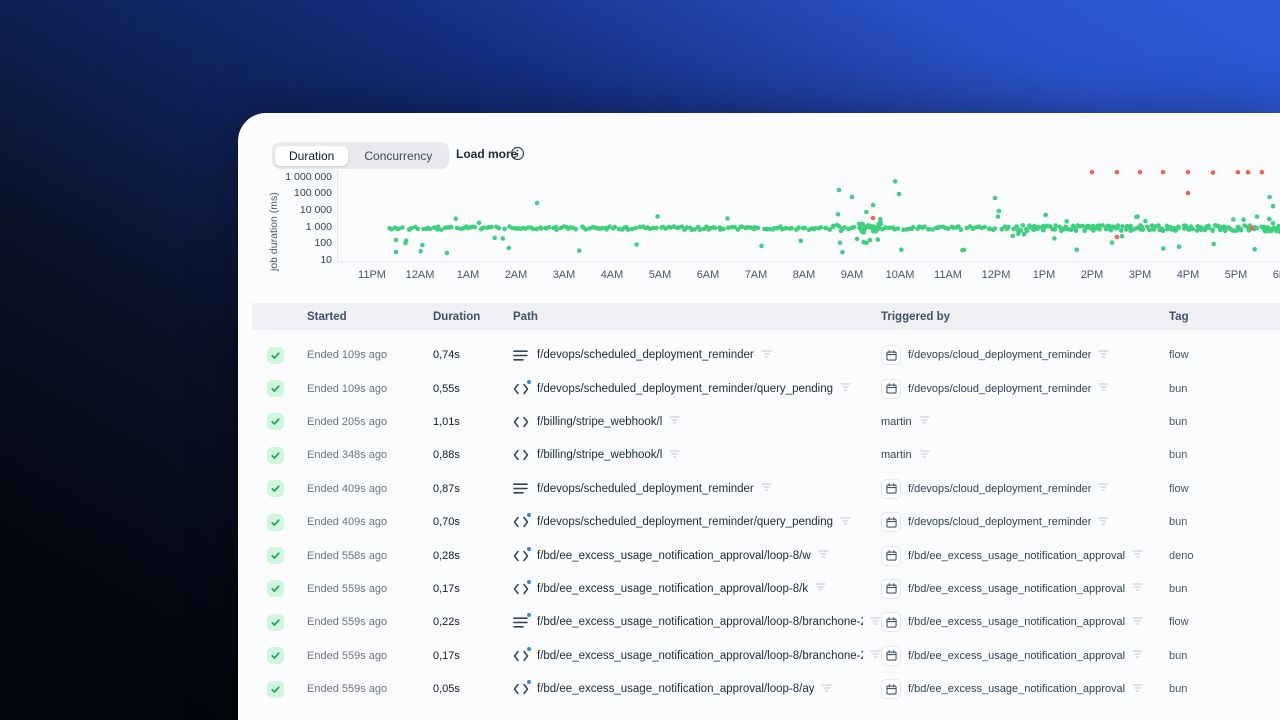  Describe the element at coordinates (645, 355) in the screenshot. I see `job-path: f/devops/scheduled_deployment_reminder` at that location.